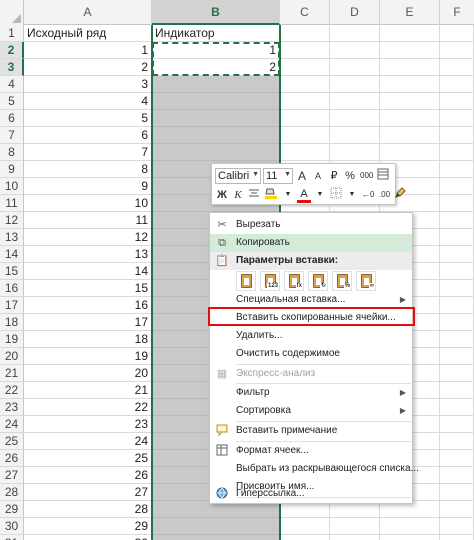 This screenshot has width=474, height=540. What do you see at coordinates (88, 12) in the screenshot?
I see `column-header-a: A` at bounding box center [88, 12].